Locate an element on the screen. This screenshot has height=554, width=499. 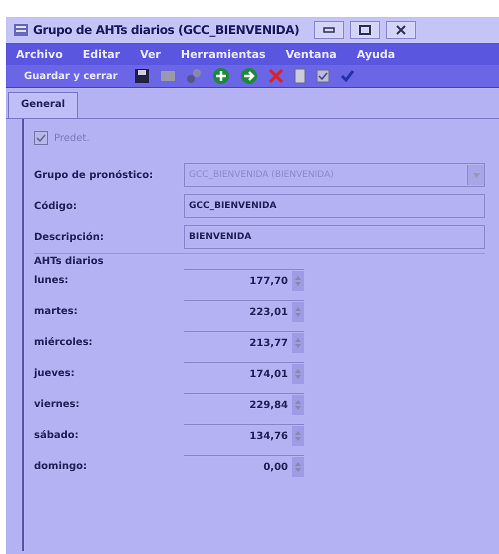
day-label: martes: is located at coordinates (56, 311).